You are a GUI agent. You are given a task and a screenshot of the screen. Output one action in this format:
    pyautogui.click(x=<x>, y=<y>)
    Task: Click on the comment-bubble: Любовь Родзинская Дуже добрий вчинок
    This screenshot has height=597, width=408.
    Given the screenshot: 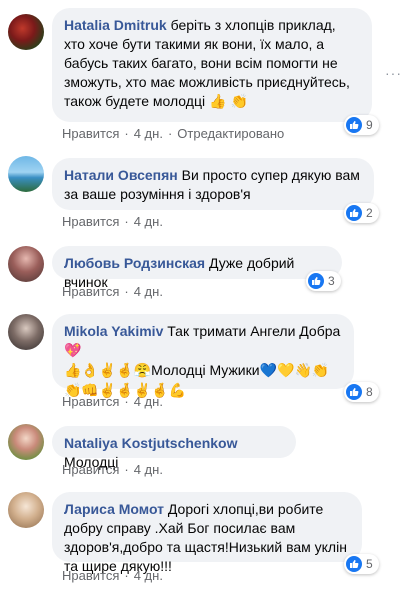 What is the action you would take?
    pyautogui.click(x=197, y=268)
    